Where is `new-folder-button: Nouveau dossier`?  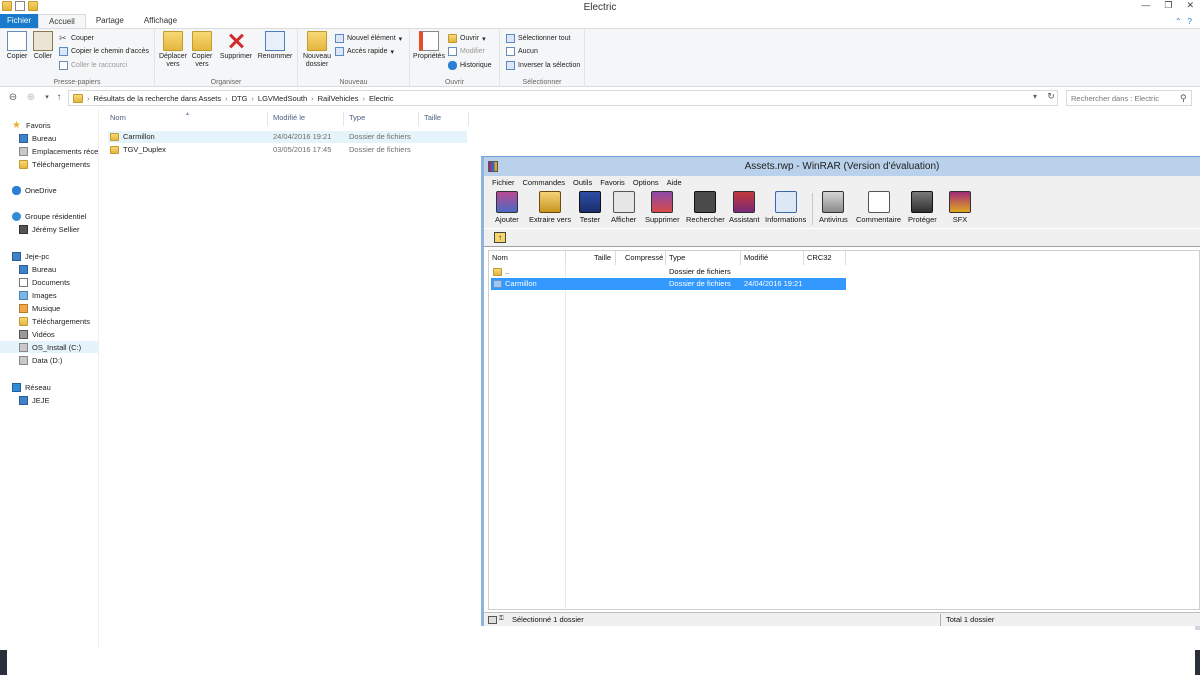 new-folder-button: Nouveau dossier is located at coordinates (317, 50).